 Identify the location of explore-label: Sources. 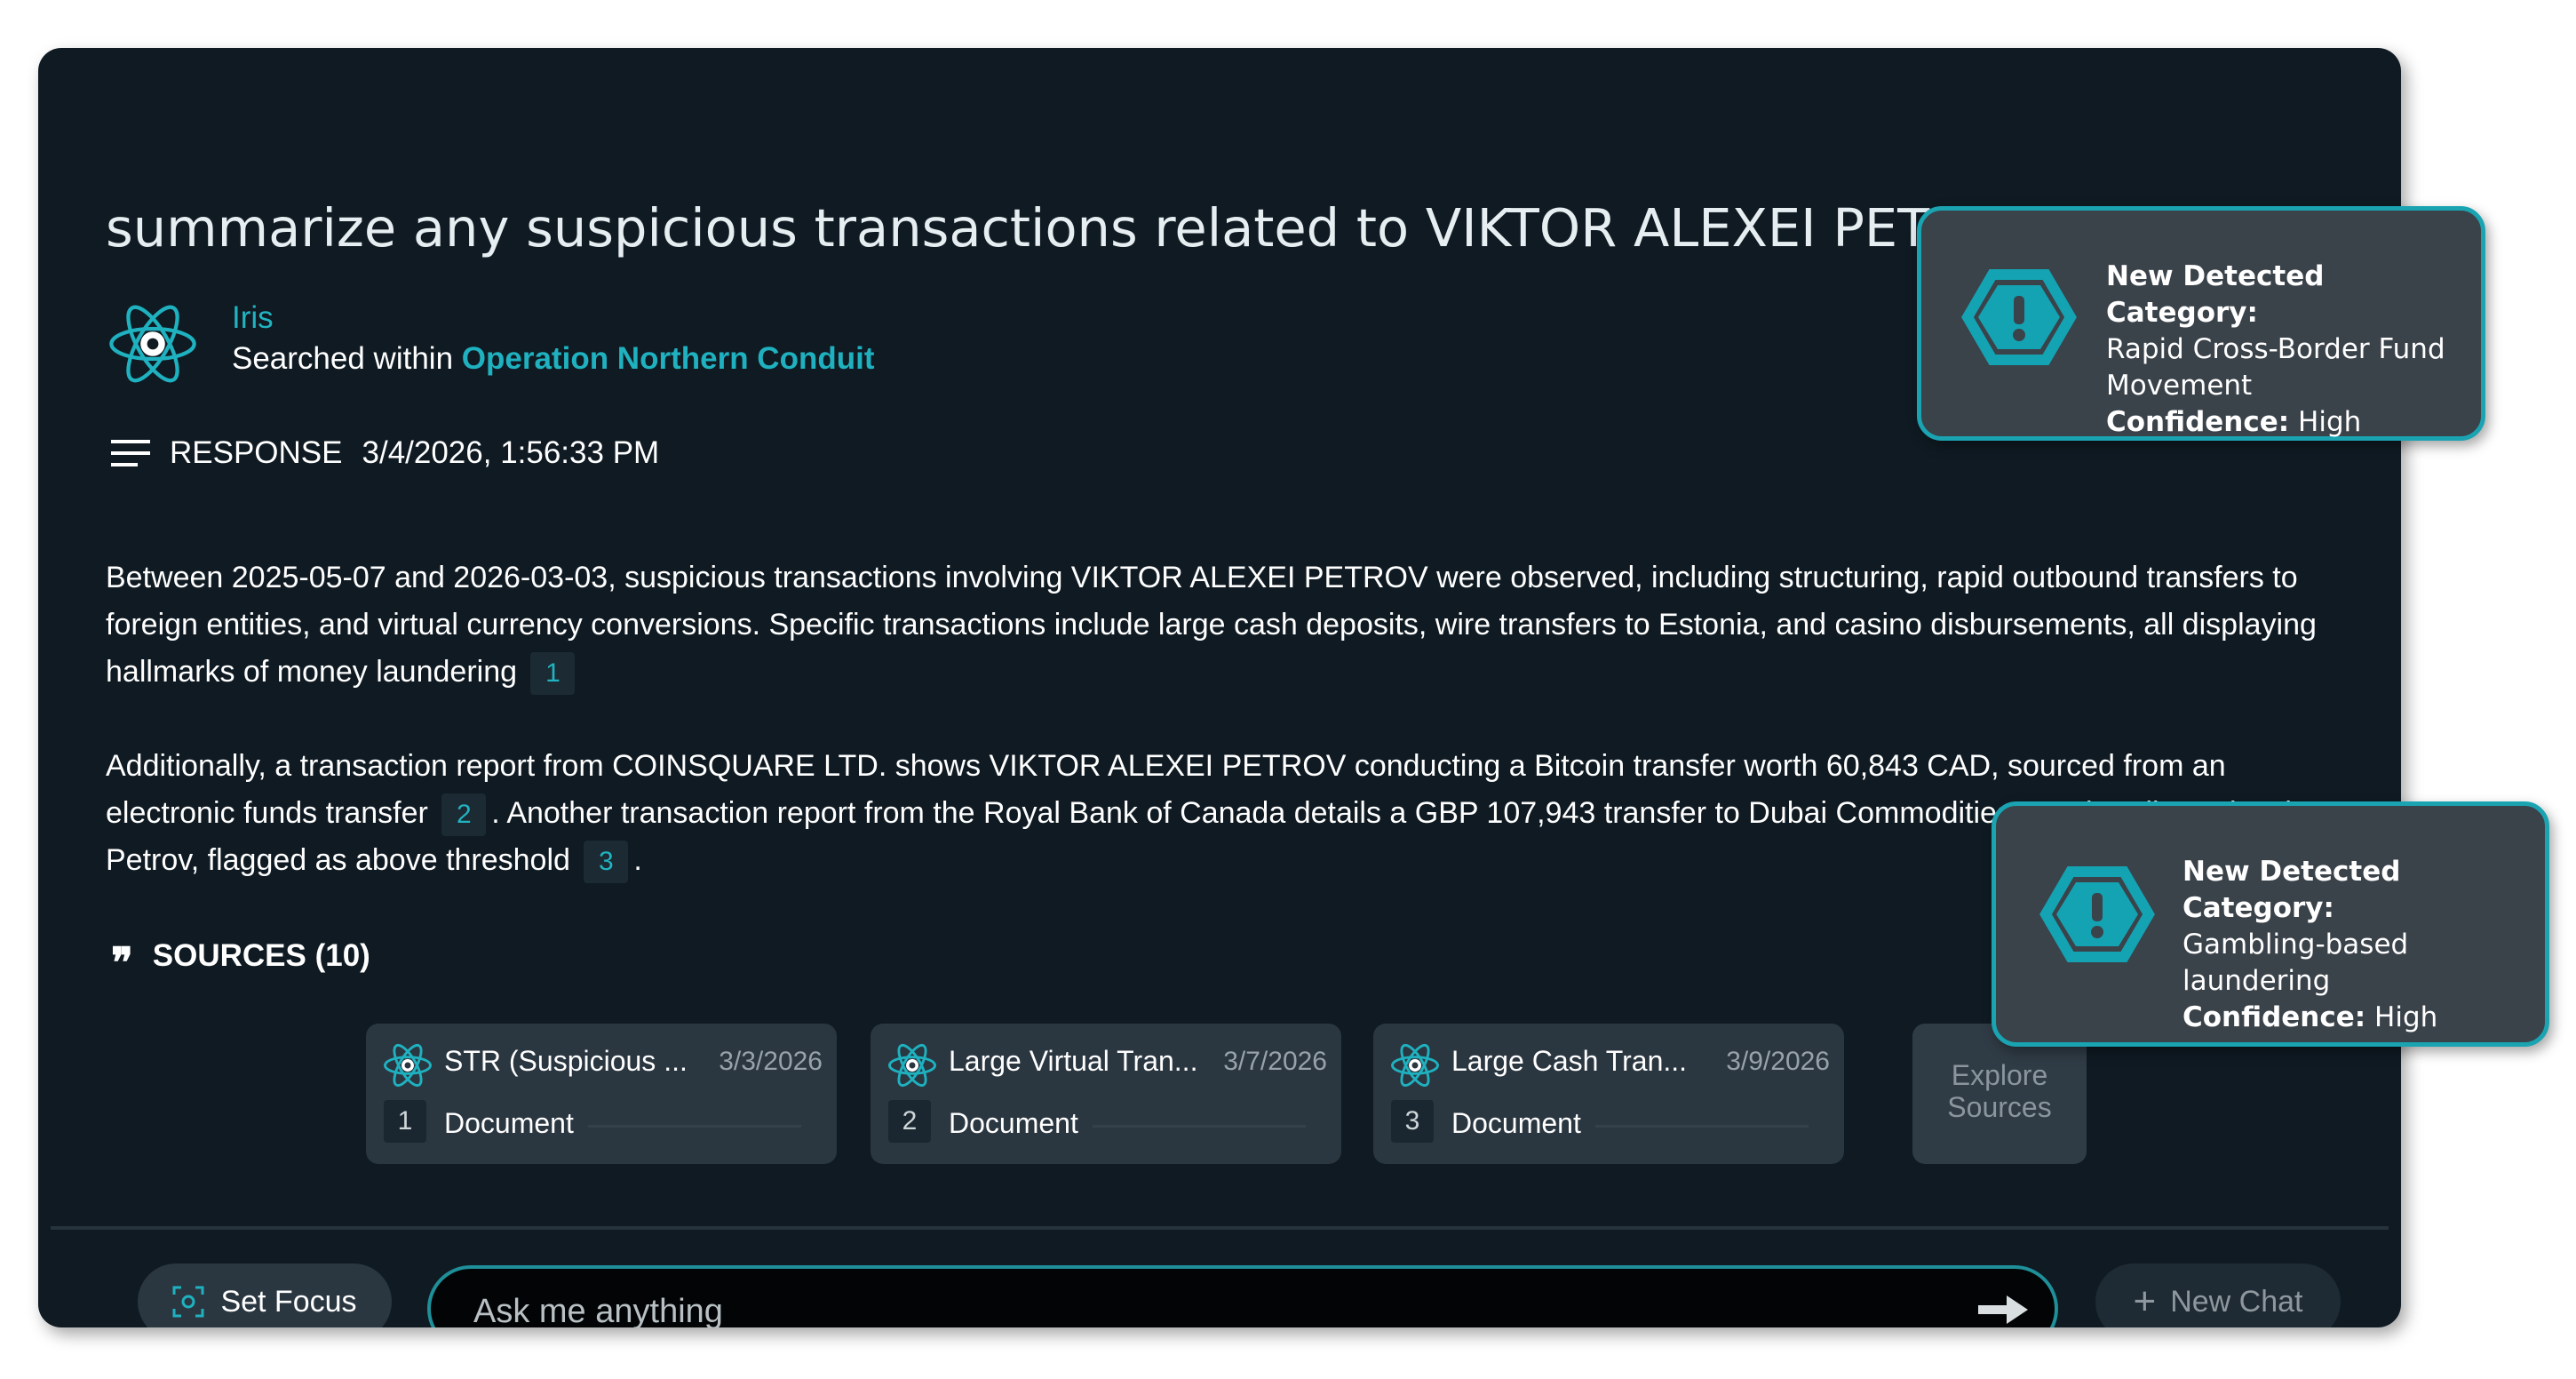
(1999, 1107).